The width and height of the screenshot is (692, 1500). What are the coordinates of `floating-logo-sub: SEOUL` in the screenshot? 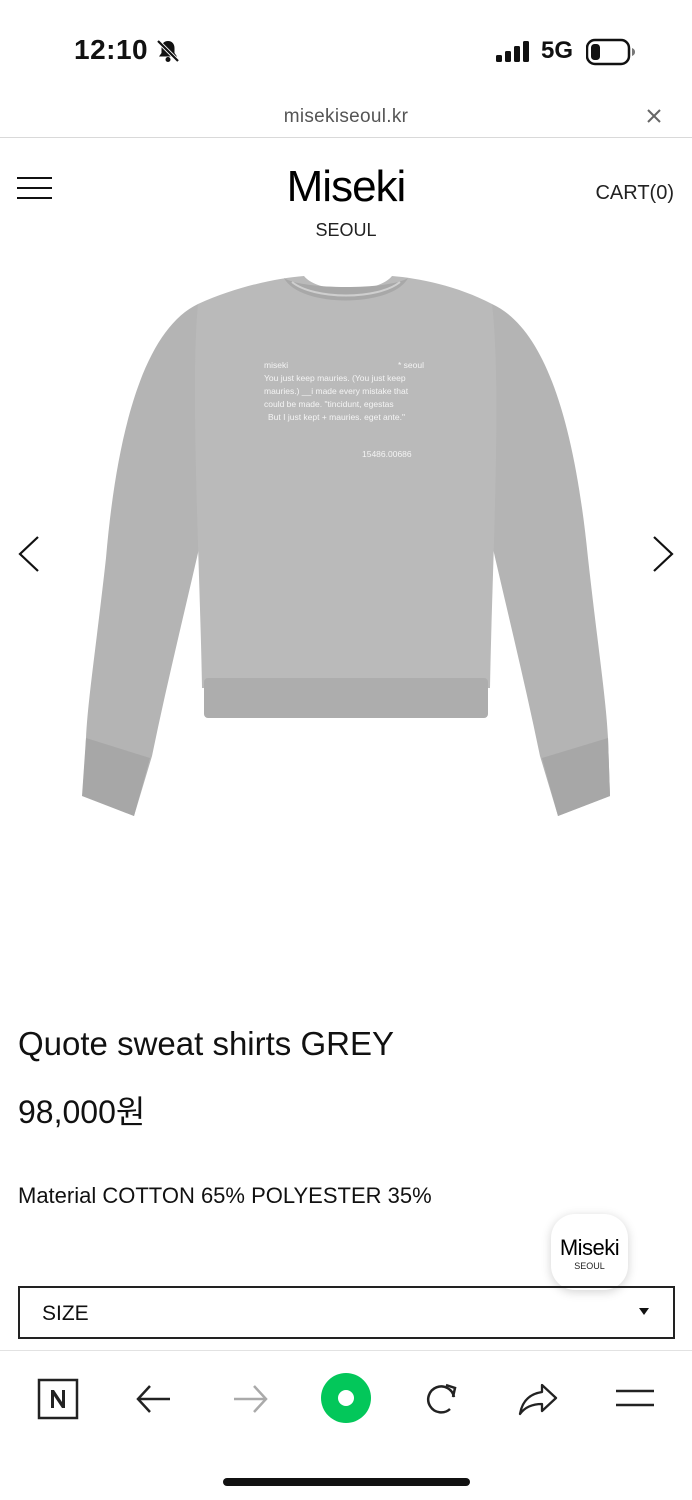 It's located at (589, 1266).